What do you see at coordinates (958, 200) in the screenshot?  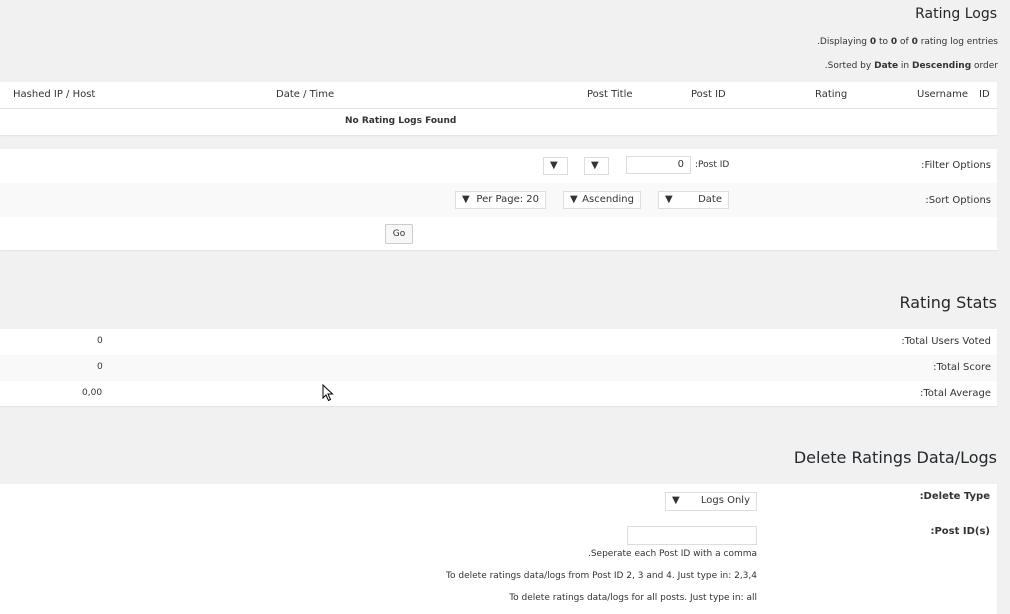 I see `sort-options-label: :Sort Options` at bounding box center [958, 200].